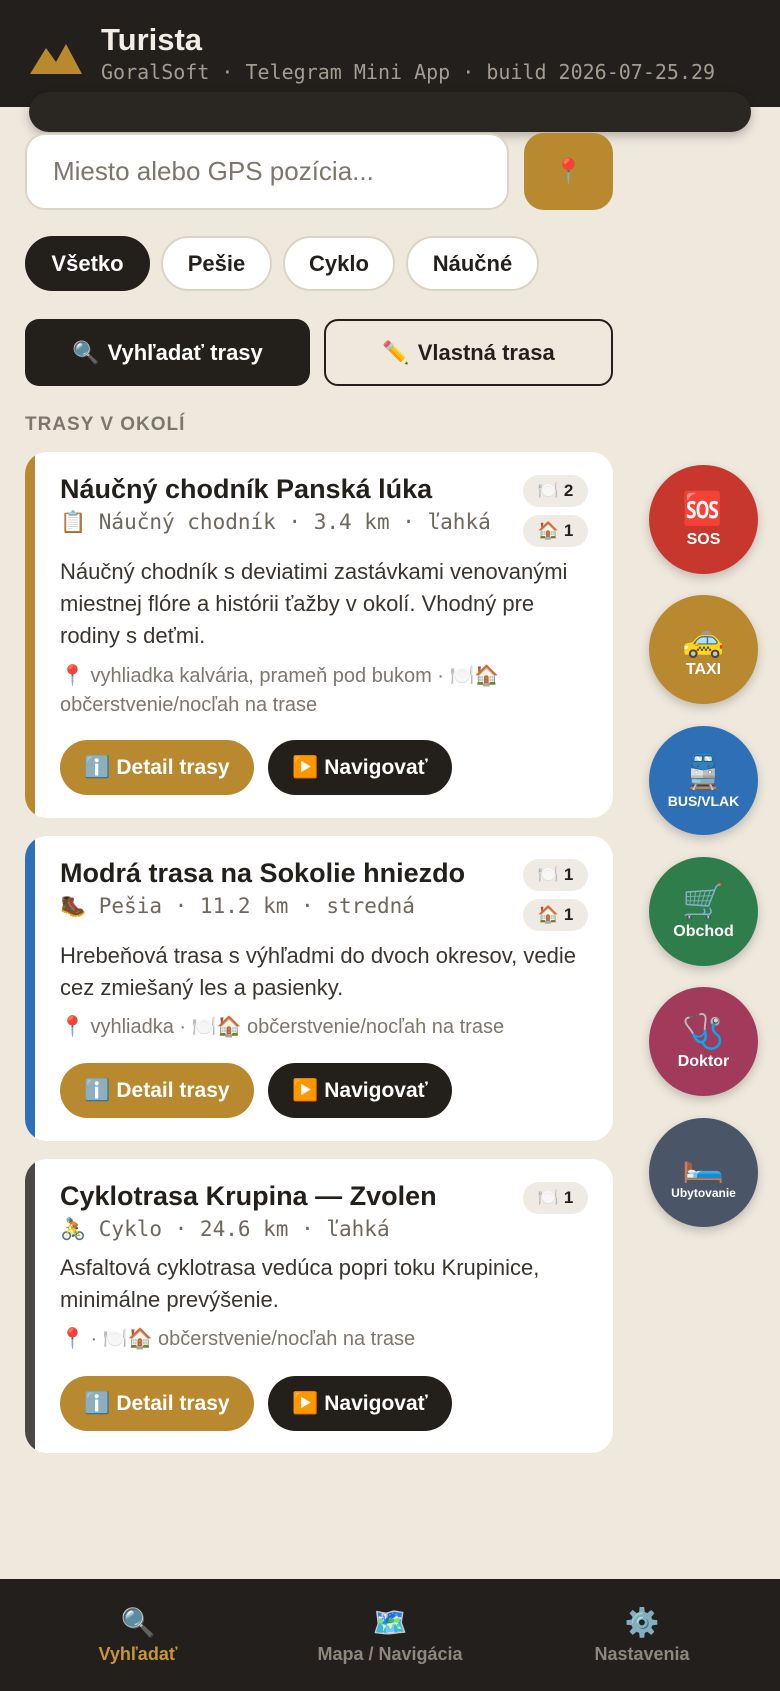 The width and height of the screenshot is (780, 1691). Describe the element at coordinates (56, 59) in the screenshot. I see `mountain-logo-icon` at that location.